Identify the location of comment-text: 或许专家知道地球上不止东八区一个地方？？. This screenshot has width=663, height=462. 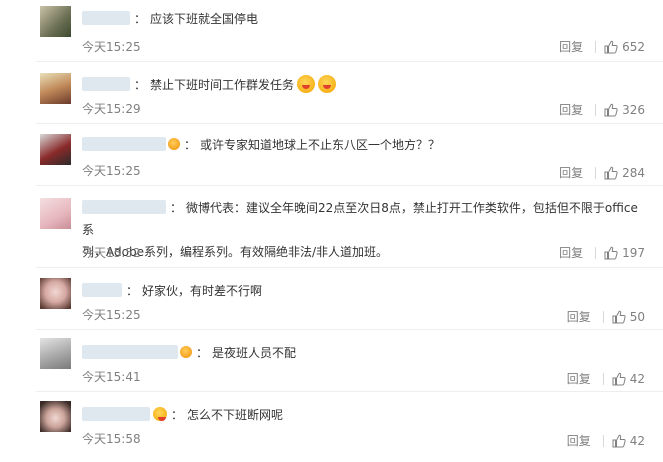
(320, 145).